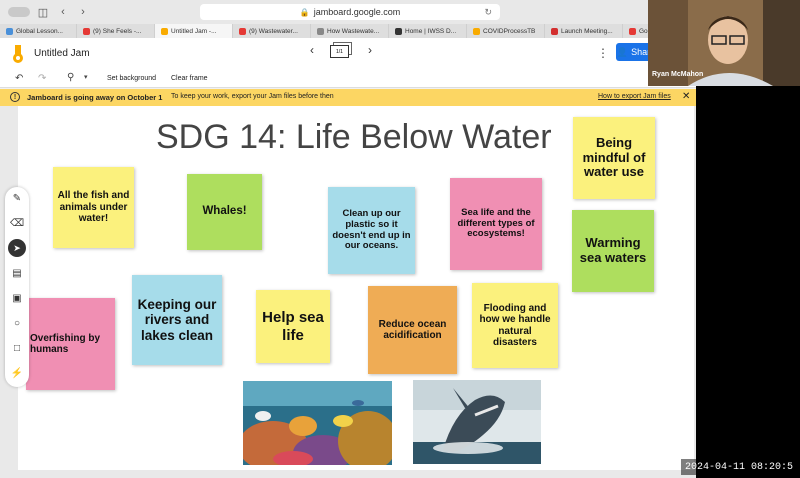 This screenshot has height=478, width=800. What do you see at coordinates (613, 251) in the screenshot?
I see `sticky-note: Warming sea waters` at bounding box center [613, 251].